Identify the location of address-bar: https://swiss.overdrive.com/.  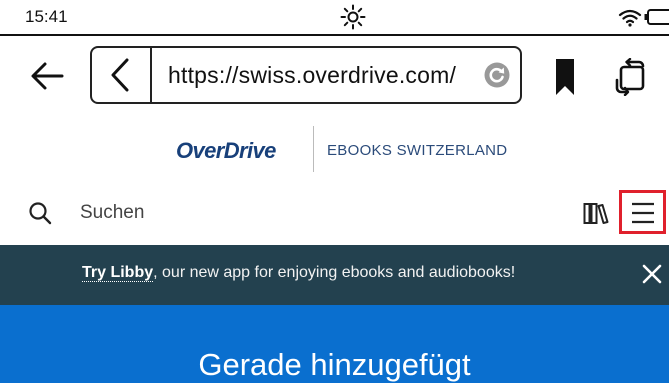
(306, 75).